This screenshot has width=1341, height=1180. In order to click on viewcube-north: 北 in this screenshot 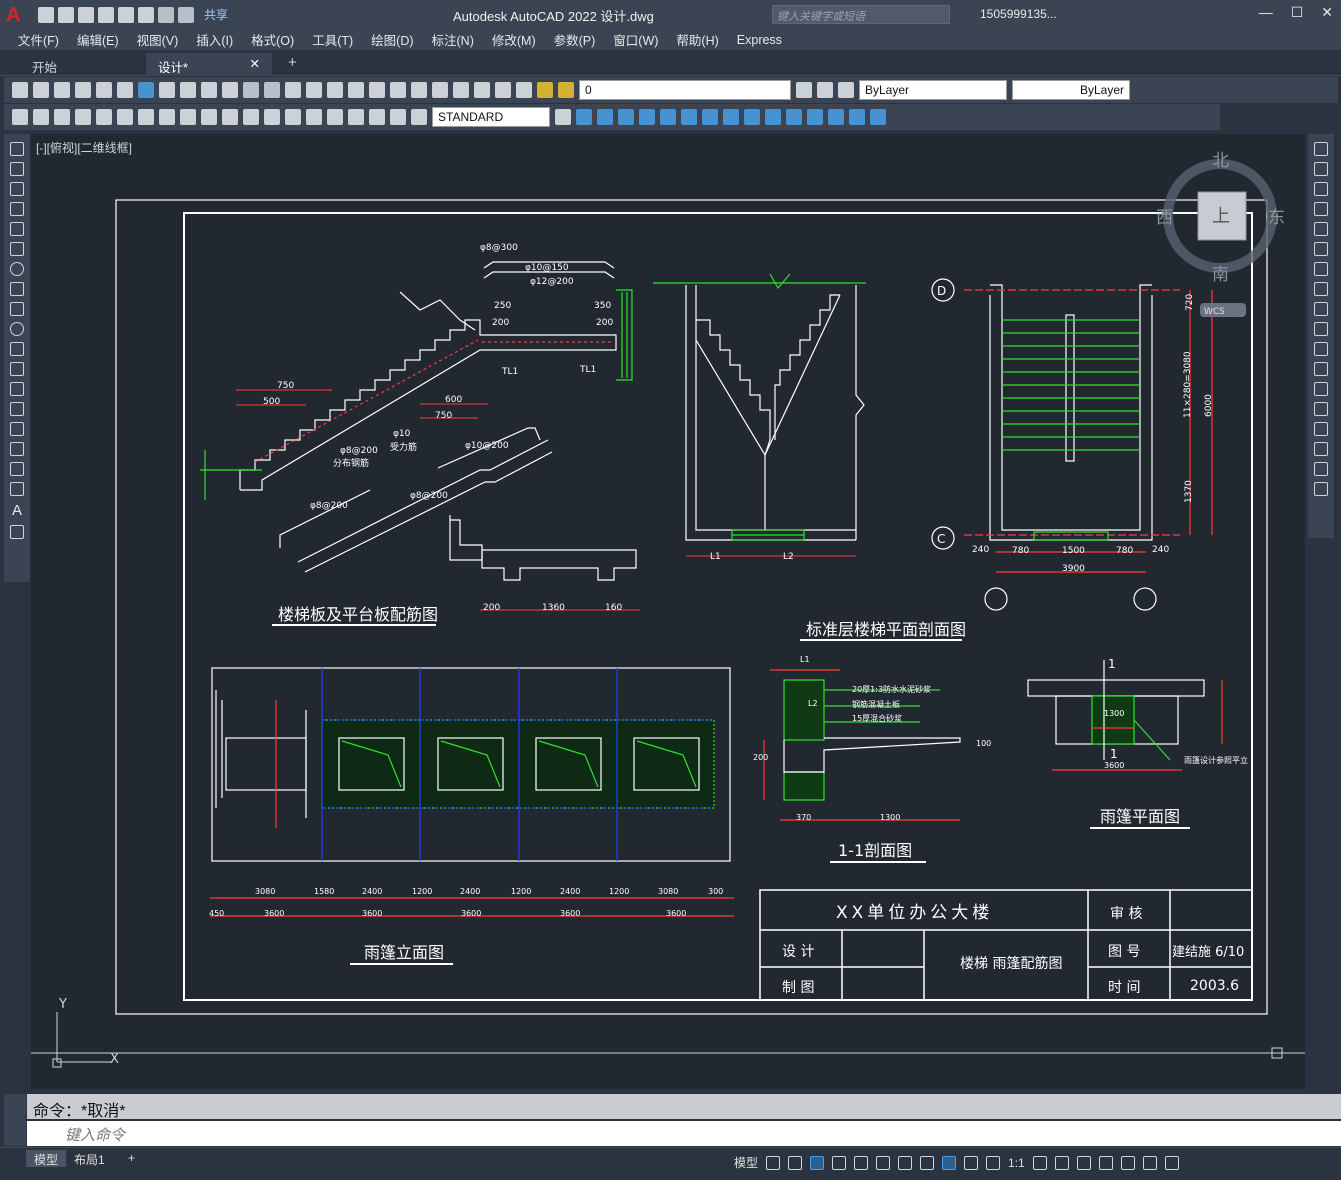, I will do `click(1220, 161)`.